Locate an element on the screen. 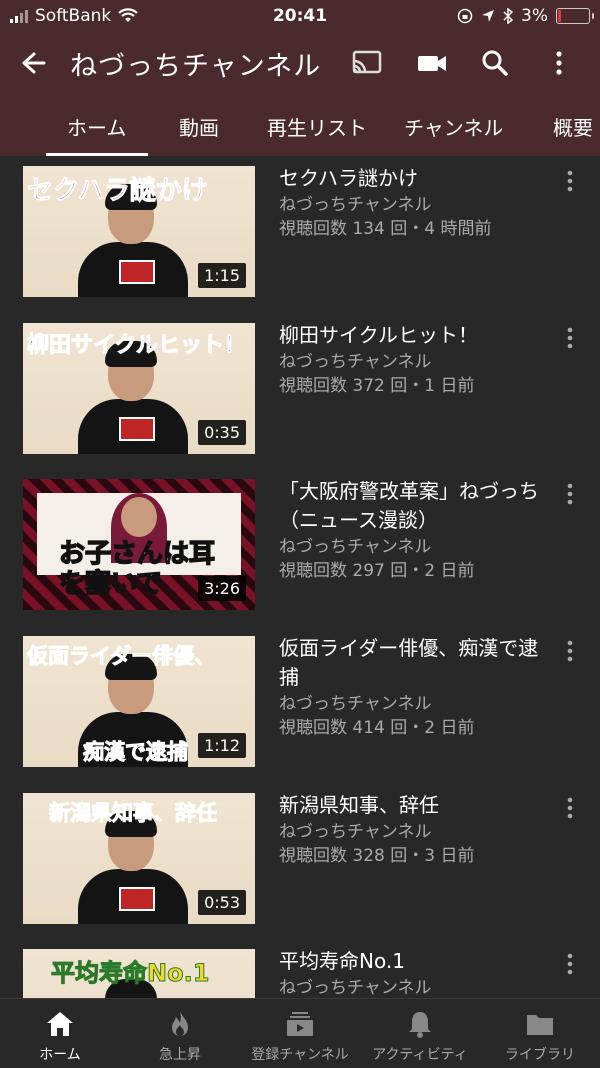 This screenshot has height=1068, width=600. orientation-lock-icon is located at coordinates (465, 16).